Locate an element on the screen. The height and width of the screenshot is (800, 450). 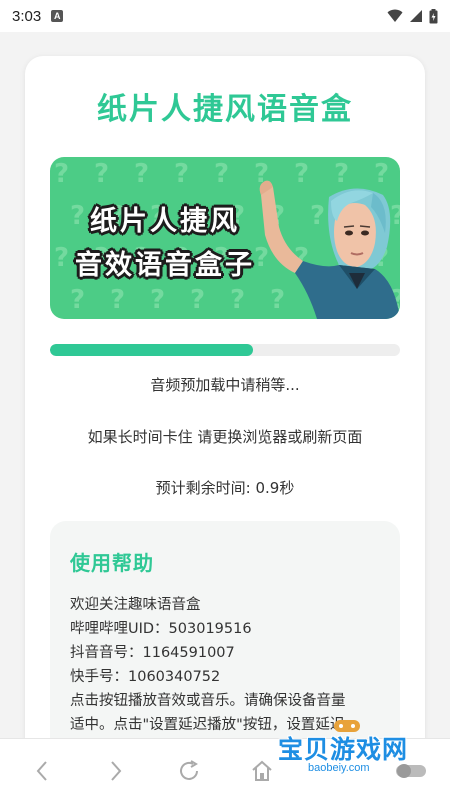
watermark-url: baobeiy.com is located at coordinates (339, 768).